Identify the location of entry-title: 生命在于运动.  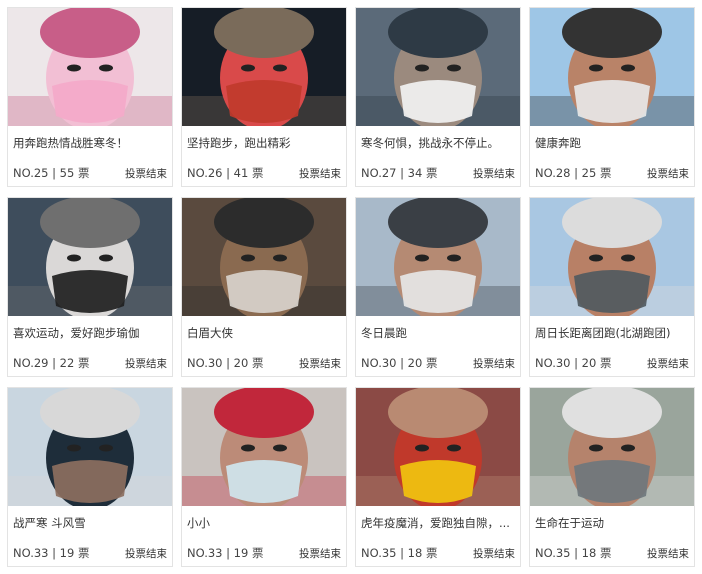
(612, 523).